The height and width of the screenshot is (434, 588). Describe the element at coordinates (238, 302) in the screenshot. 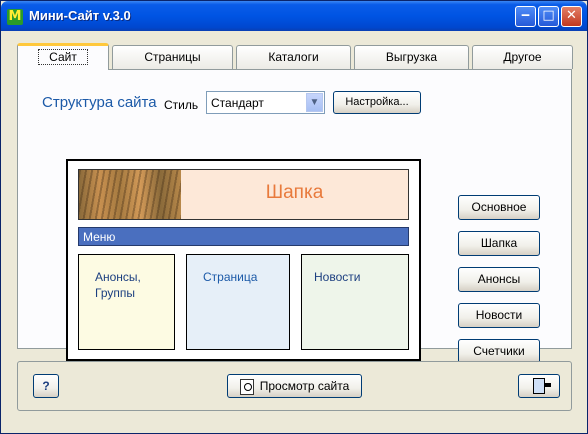

I see `preview-page-block: Страница` at that location.